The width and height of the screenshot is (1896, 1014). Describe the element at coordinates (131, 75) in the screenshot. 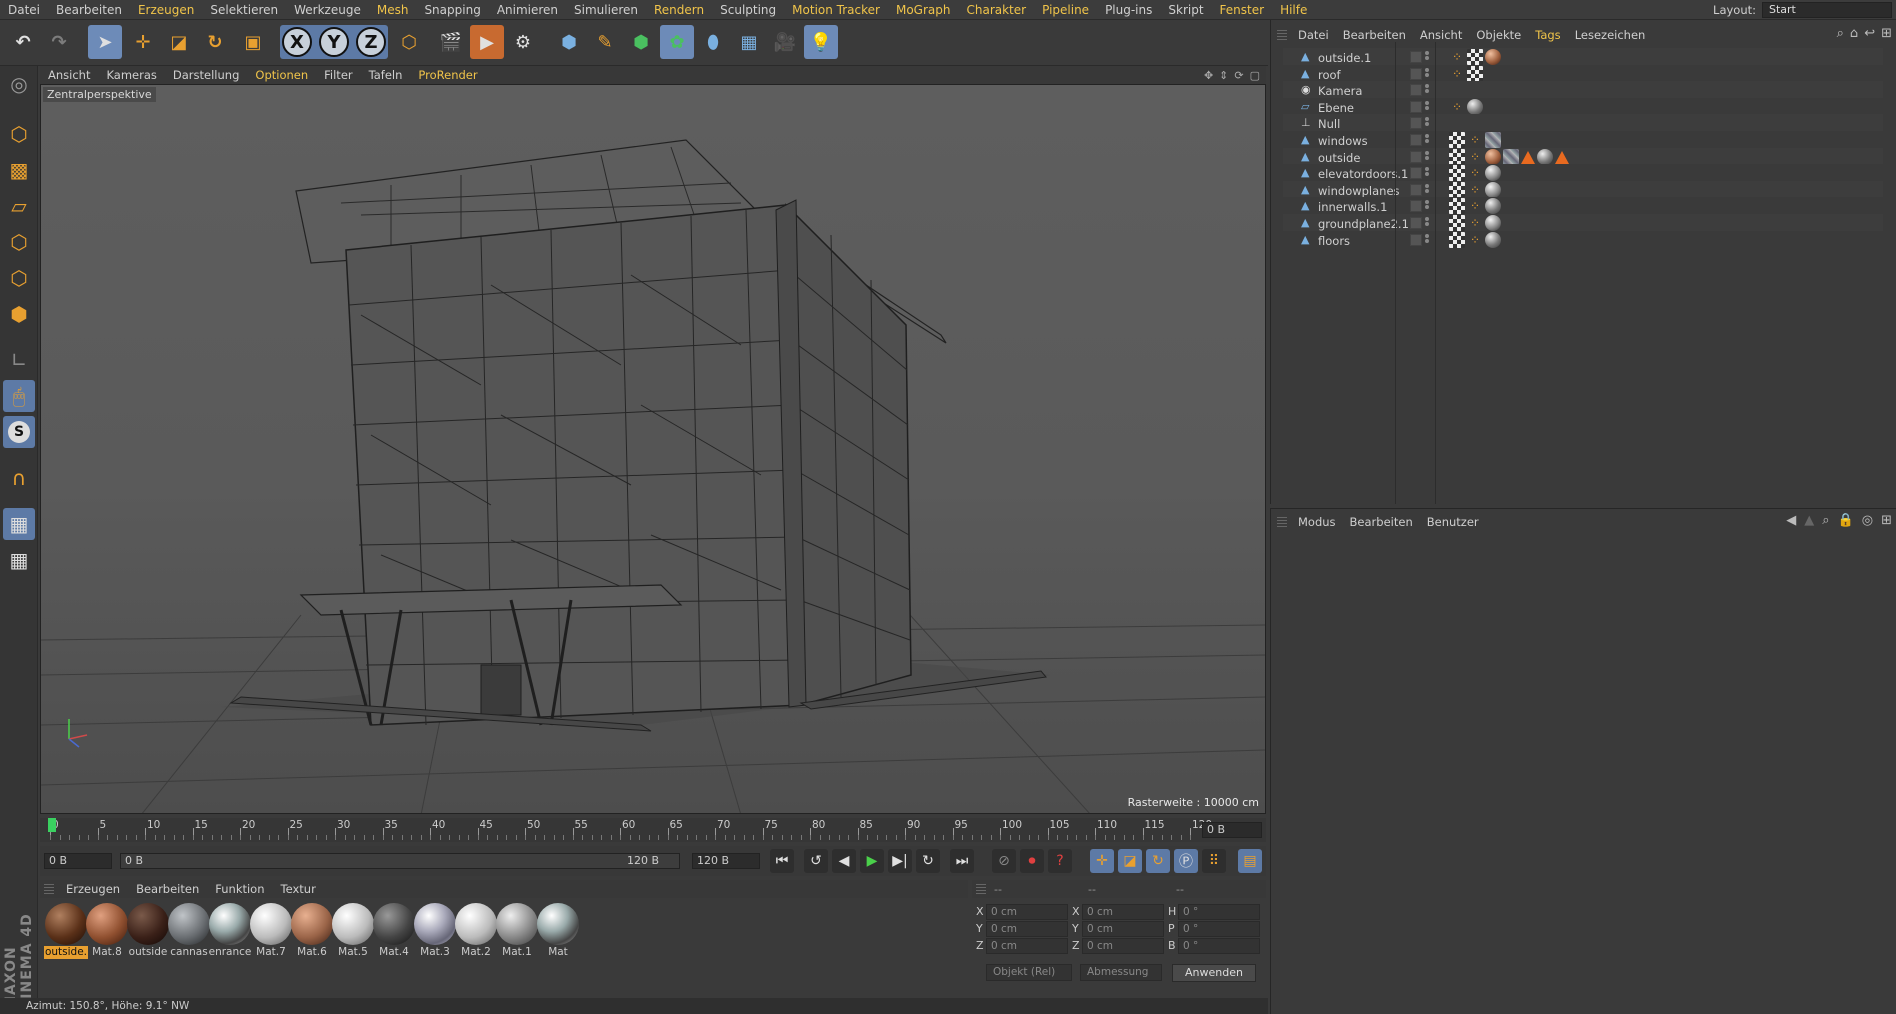

I see `viewport-menu-kameras: Kameras` at that location.